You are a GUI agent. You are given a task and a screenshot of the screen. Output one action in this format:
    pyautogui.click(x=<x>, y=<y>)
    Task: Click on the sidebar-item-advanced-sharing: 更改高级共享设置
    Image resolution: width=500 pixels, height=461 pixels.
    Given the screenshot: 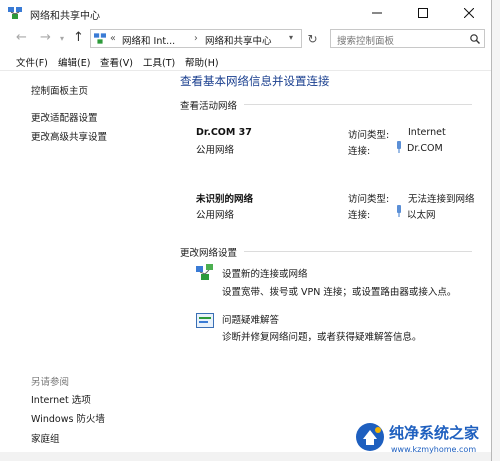 What is the action you would take?
    pyautogui.click(x=69, y=136)
    